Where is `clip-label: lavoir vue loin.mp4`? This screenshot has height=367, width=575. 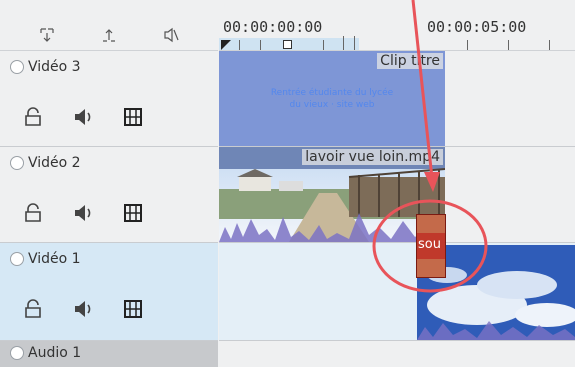 clip-label: lavoir vue loin.mp4 is located at coordinates (372, 157).